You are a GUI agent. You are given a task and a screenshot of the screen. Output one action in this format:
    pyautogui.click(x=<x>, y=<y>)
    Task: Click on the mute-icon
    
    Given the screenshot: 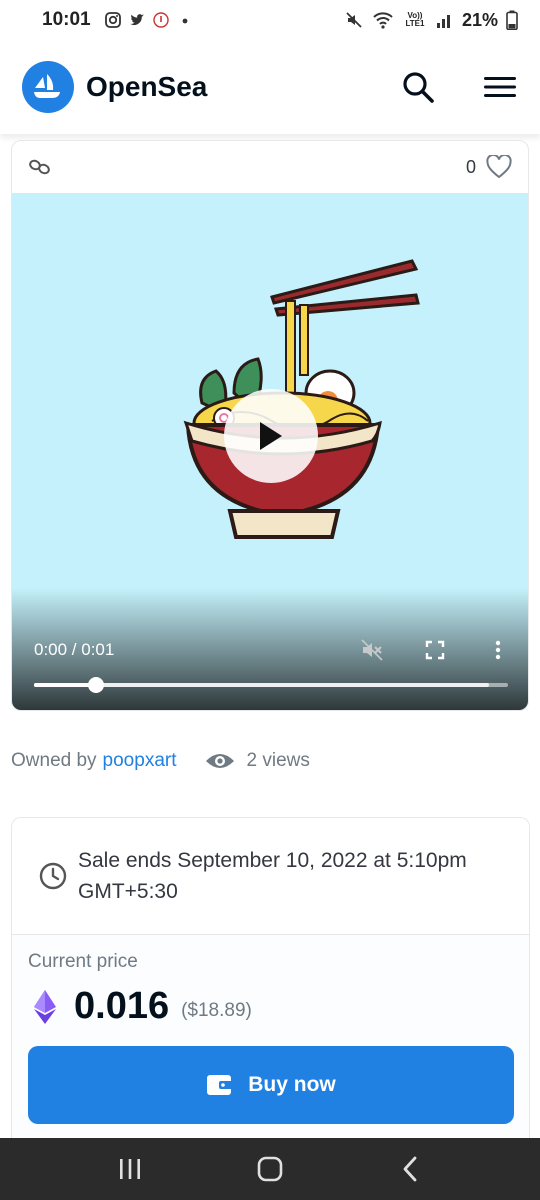 What is the action you would take?
    pyautogui.click(x=354, y=20)
    